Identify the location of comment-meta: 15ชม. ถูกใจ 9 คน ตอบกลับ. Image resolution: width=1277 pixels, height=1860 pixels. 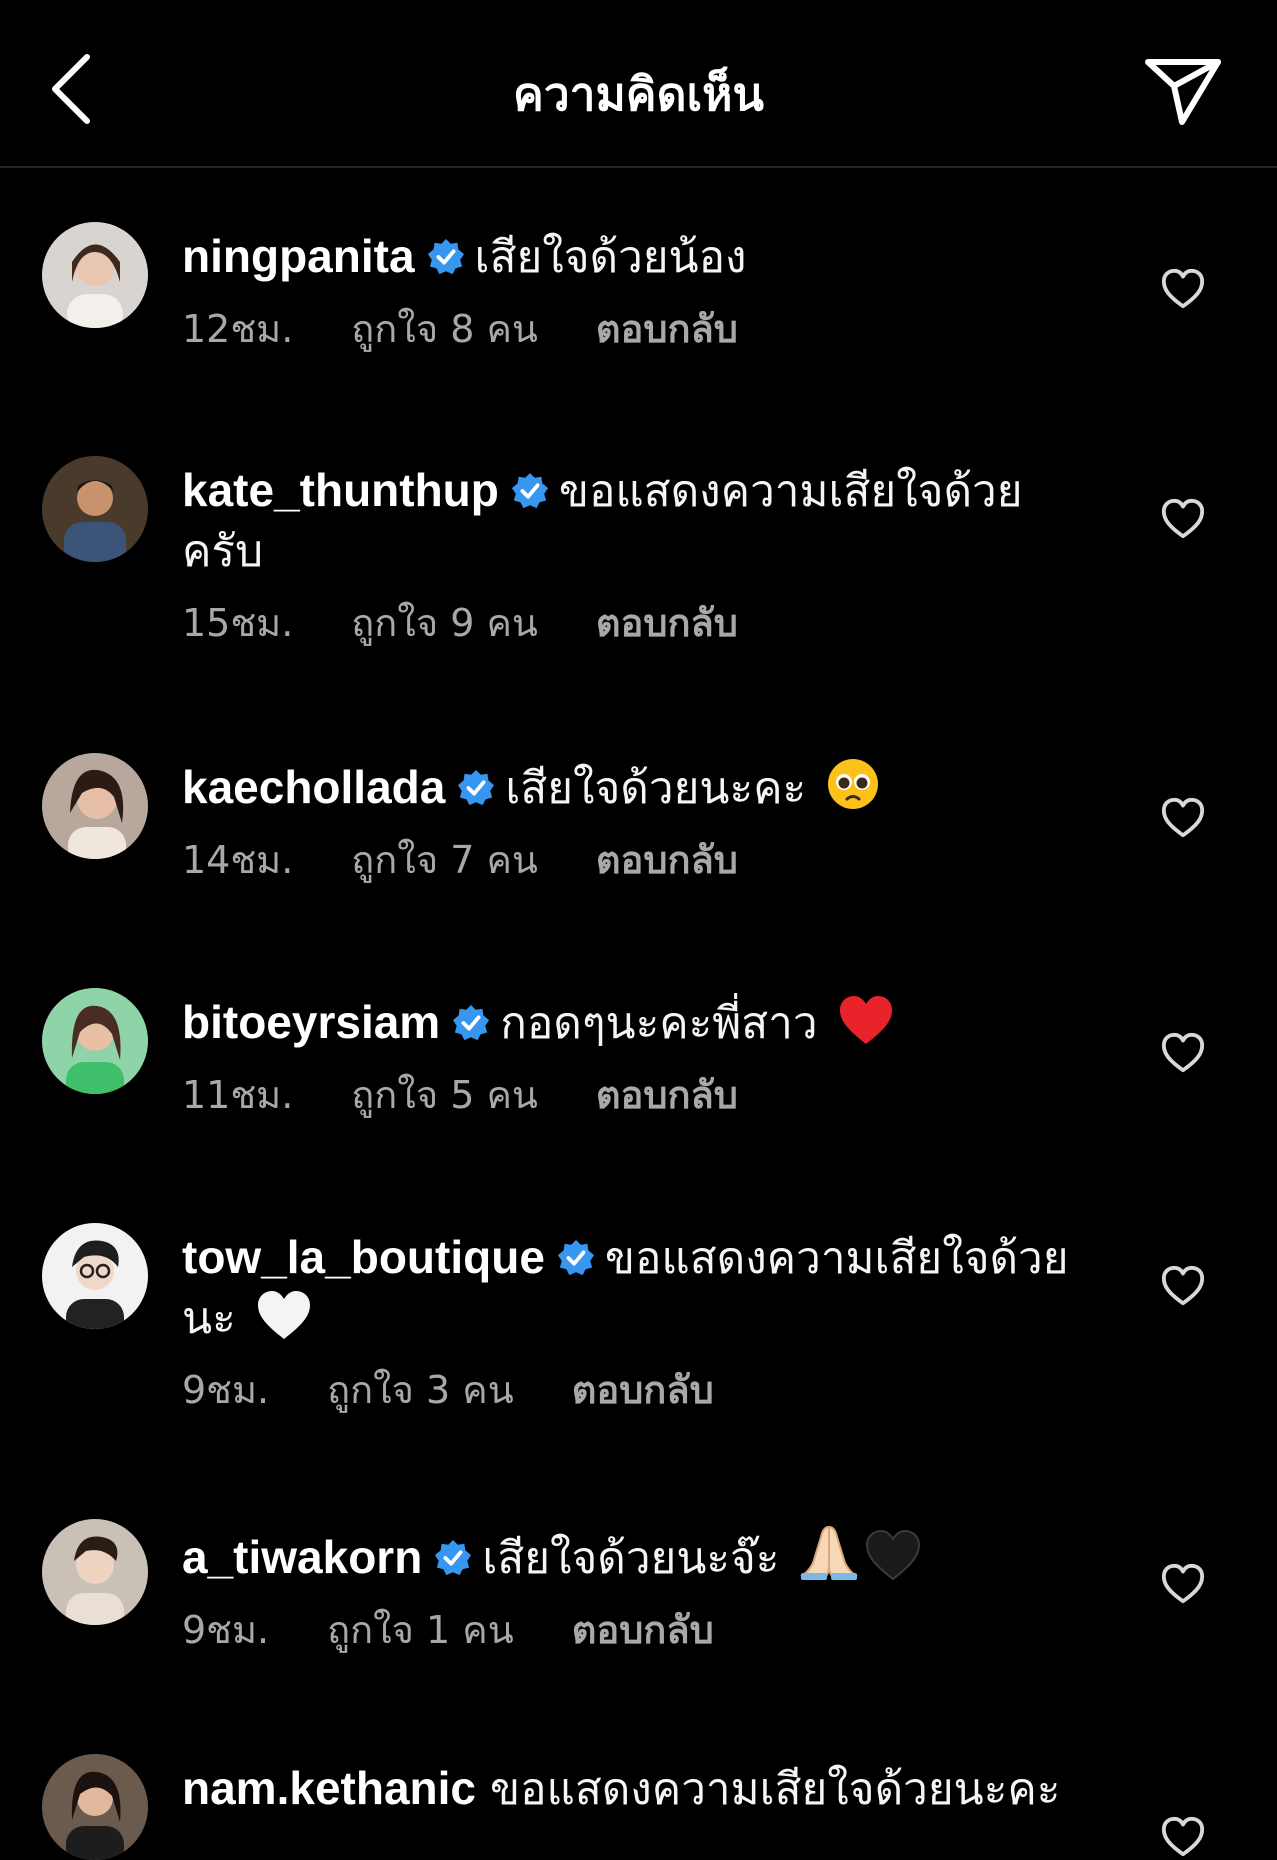
(632, 623).